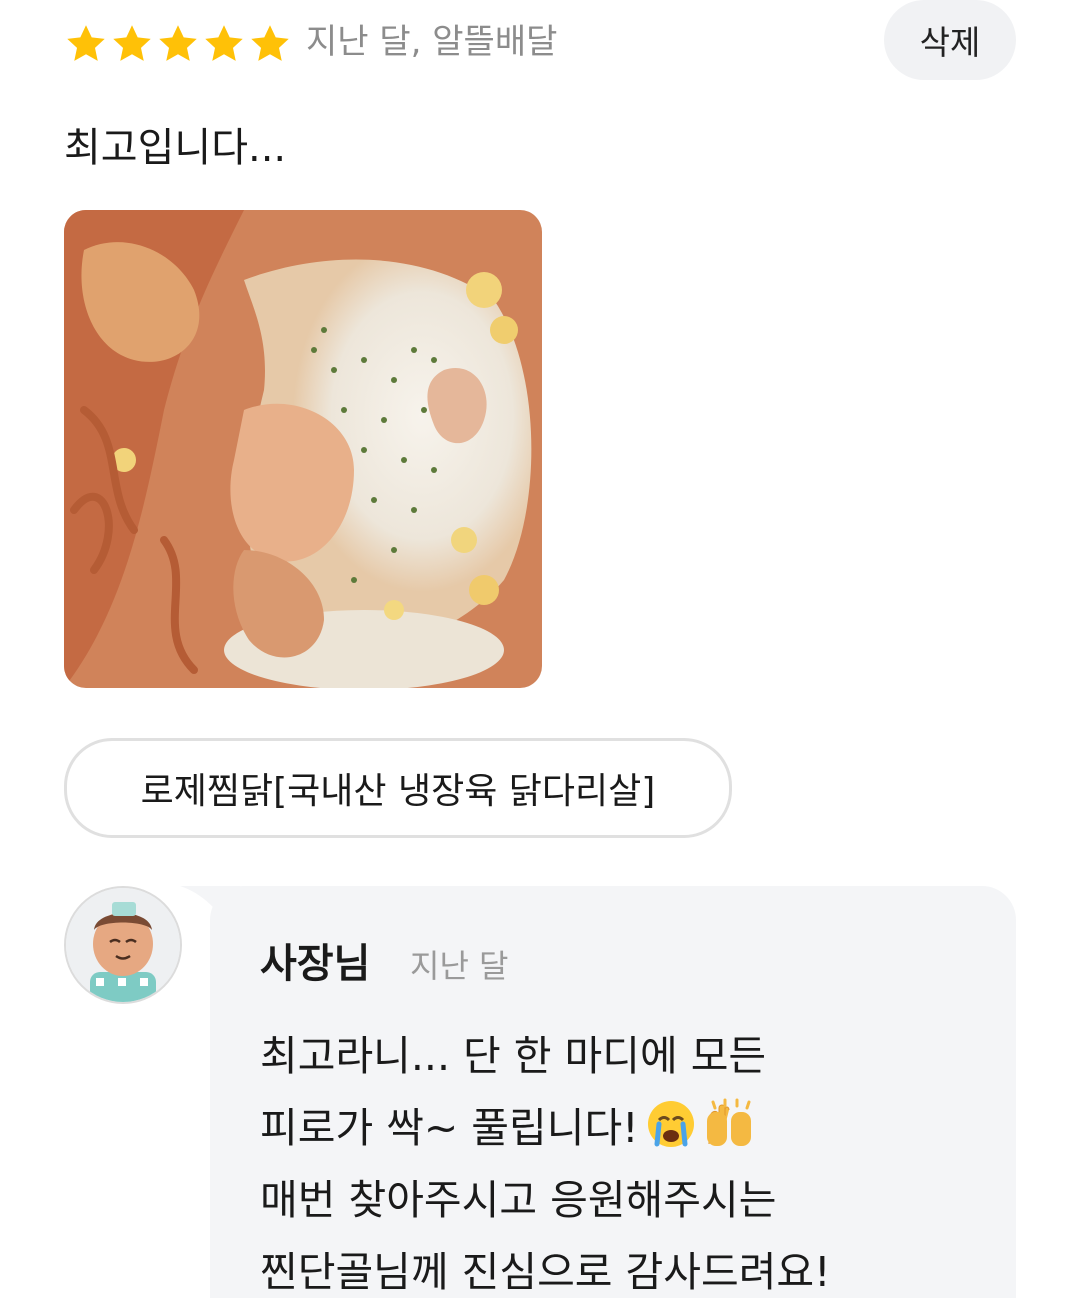 The height and width of the screenshot is (1298, 1080). I want to click on owner-avatar, so click(123, 945).